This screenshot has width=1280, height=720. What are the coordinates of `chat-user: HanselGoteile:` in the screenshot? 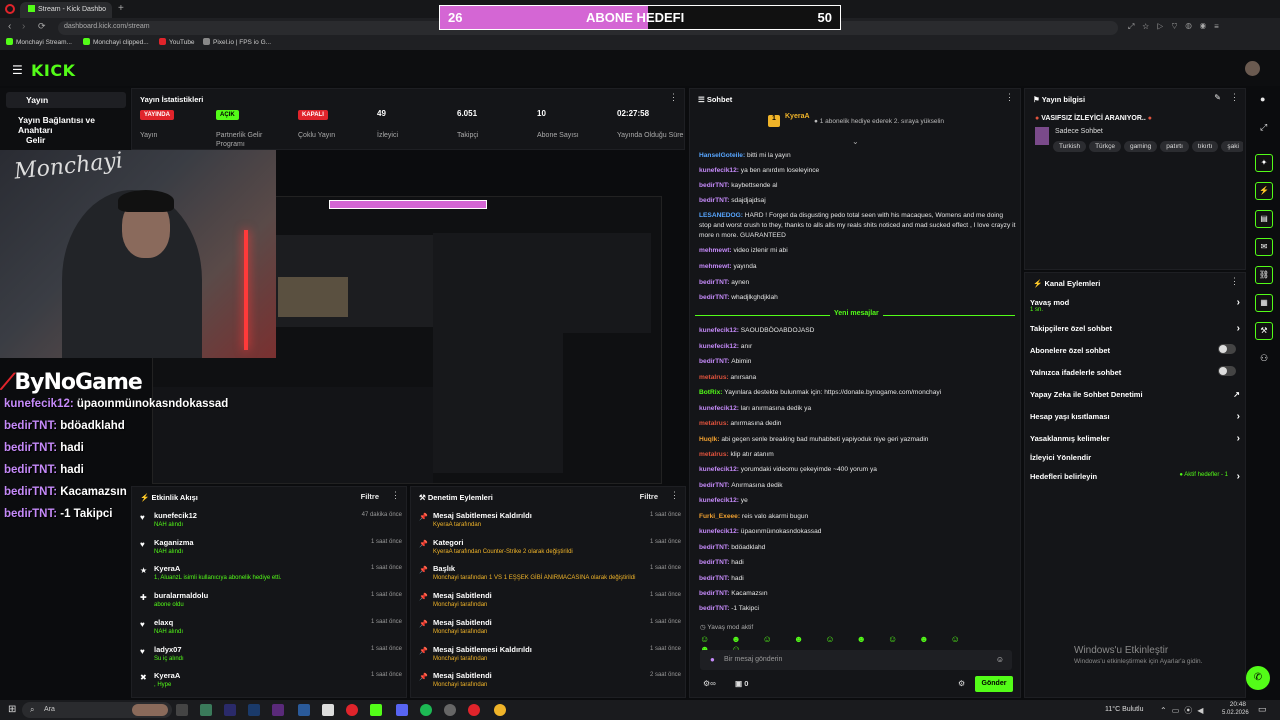 It's located at (723, 155).